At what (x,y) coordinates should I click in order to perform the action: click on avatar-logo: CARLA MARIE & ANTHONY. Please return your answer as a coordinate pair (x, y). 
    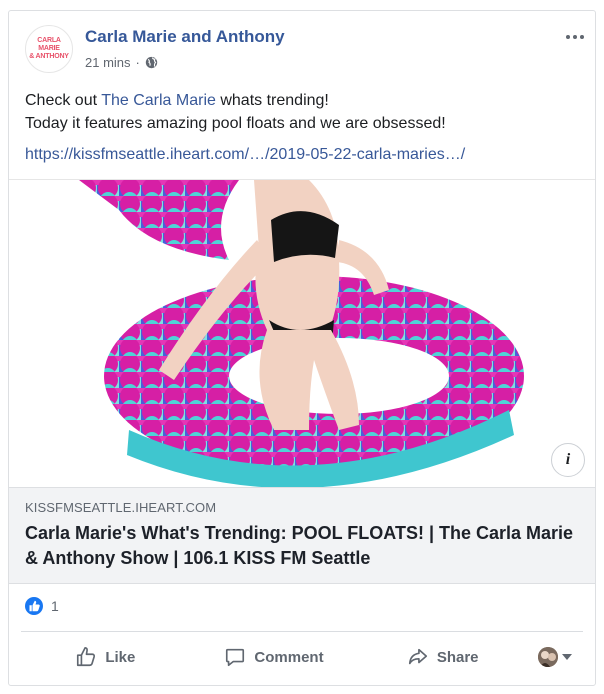
    Looking at the image, I should click on (49, 48).